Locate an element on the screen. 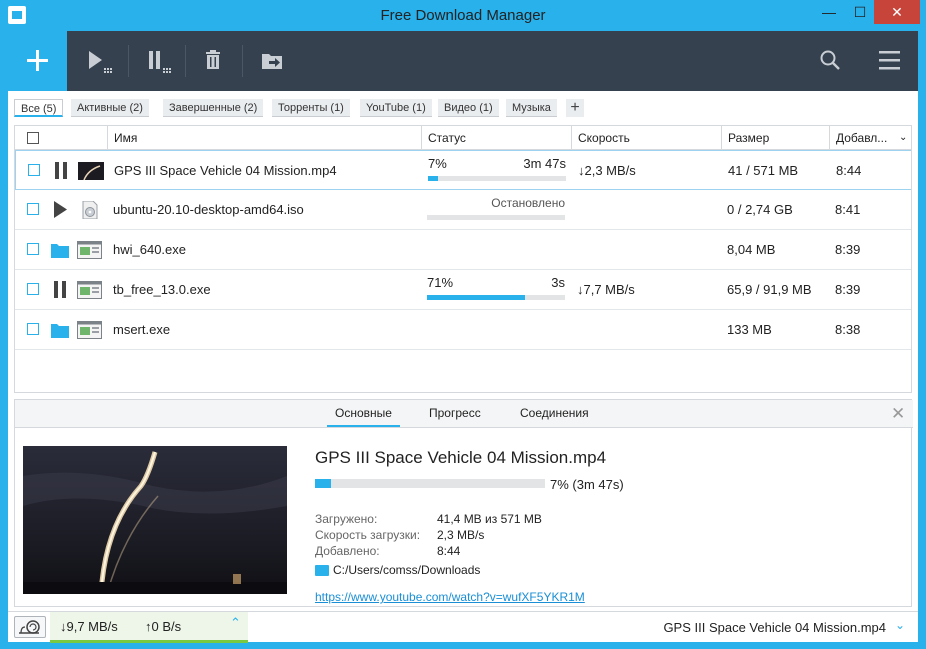 This screenshot has width=926, height=649. column-added: Добавл... ⌄ is located at coordinates (870, 138).